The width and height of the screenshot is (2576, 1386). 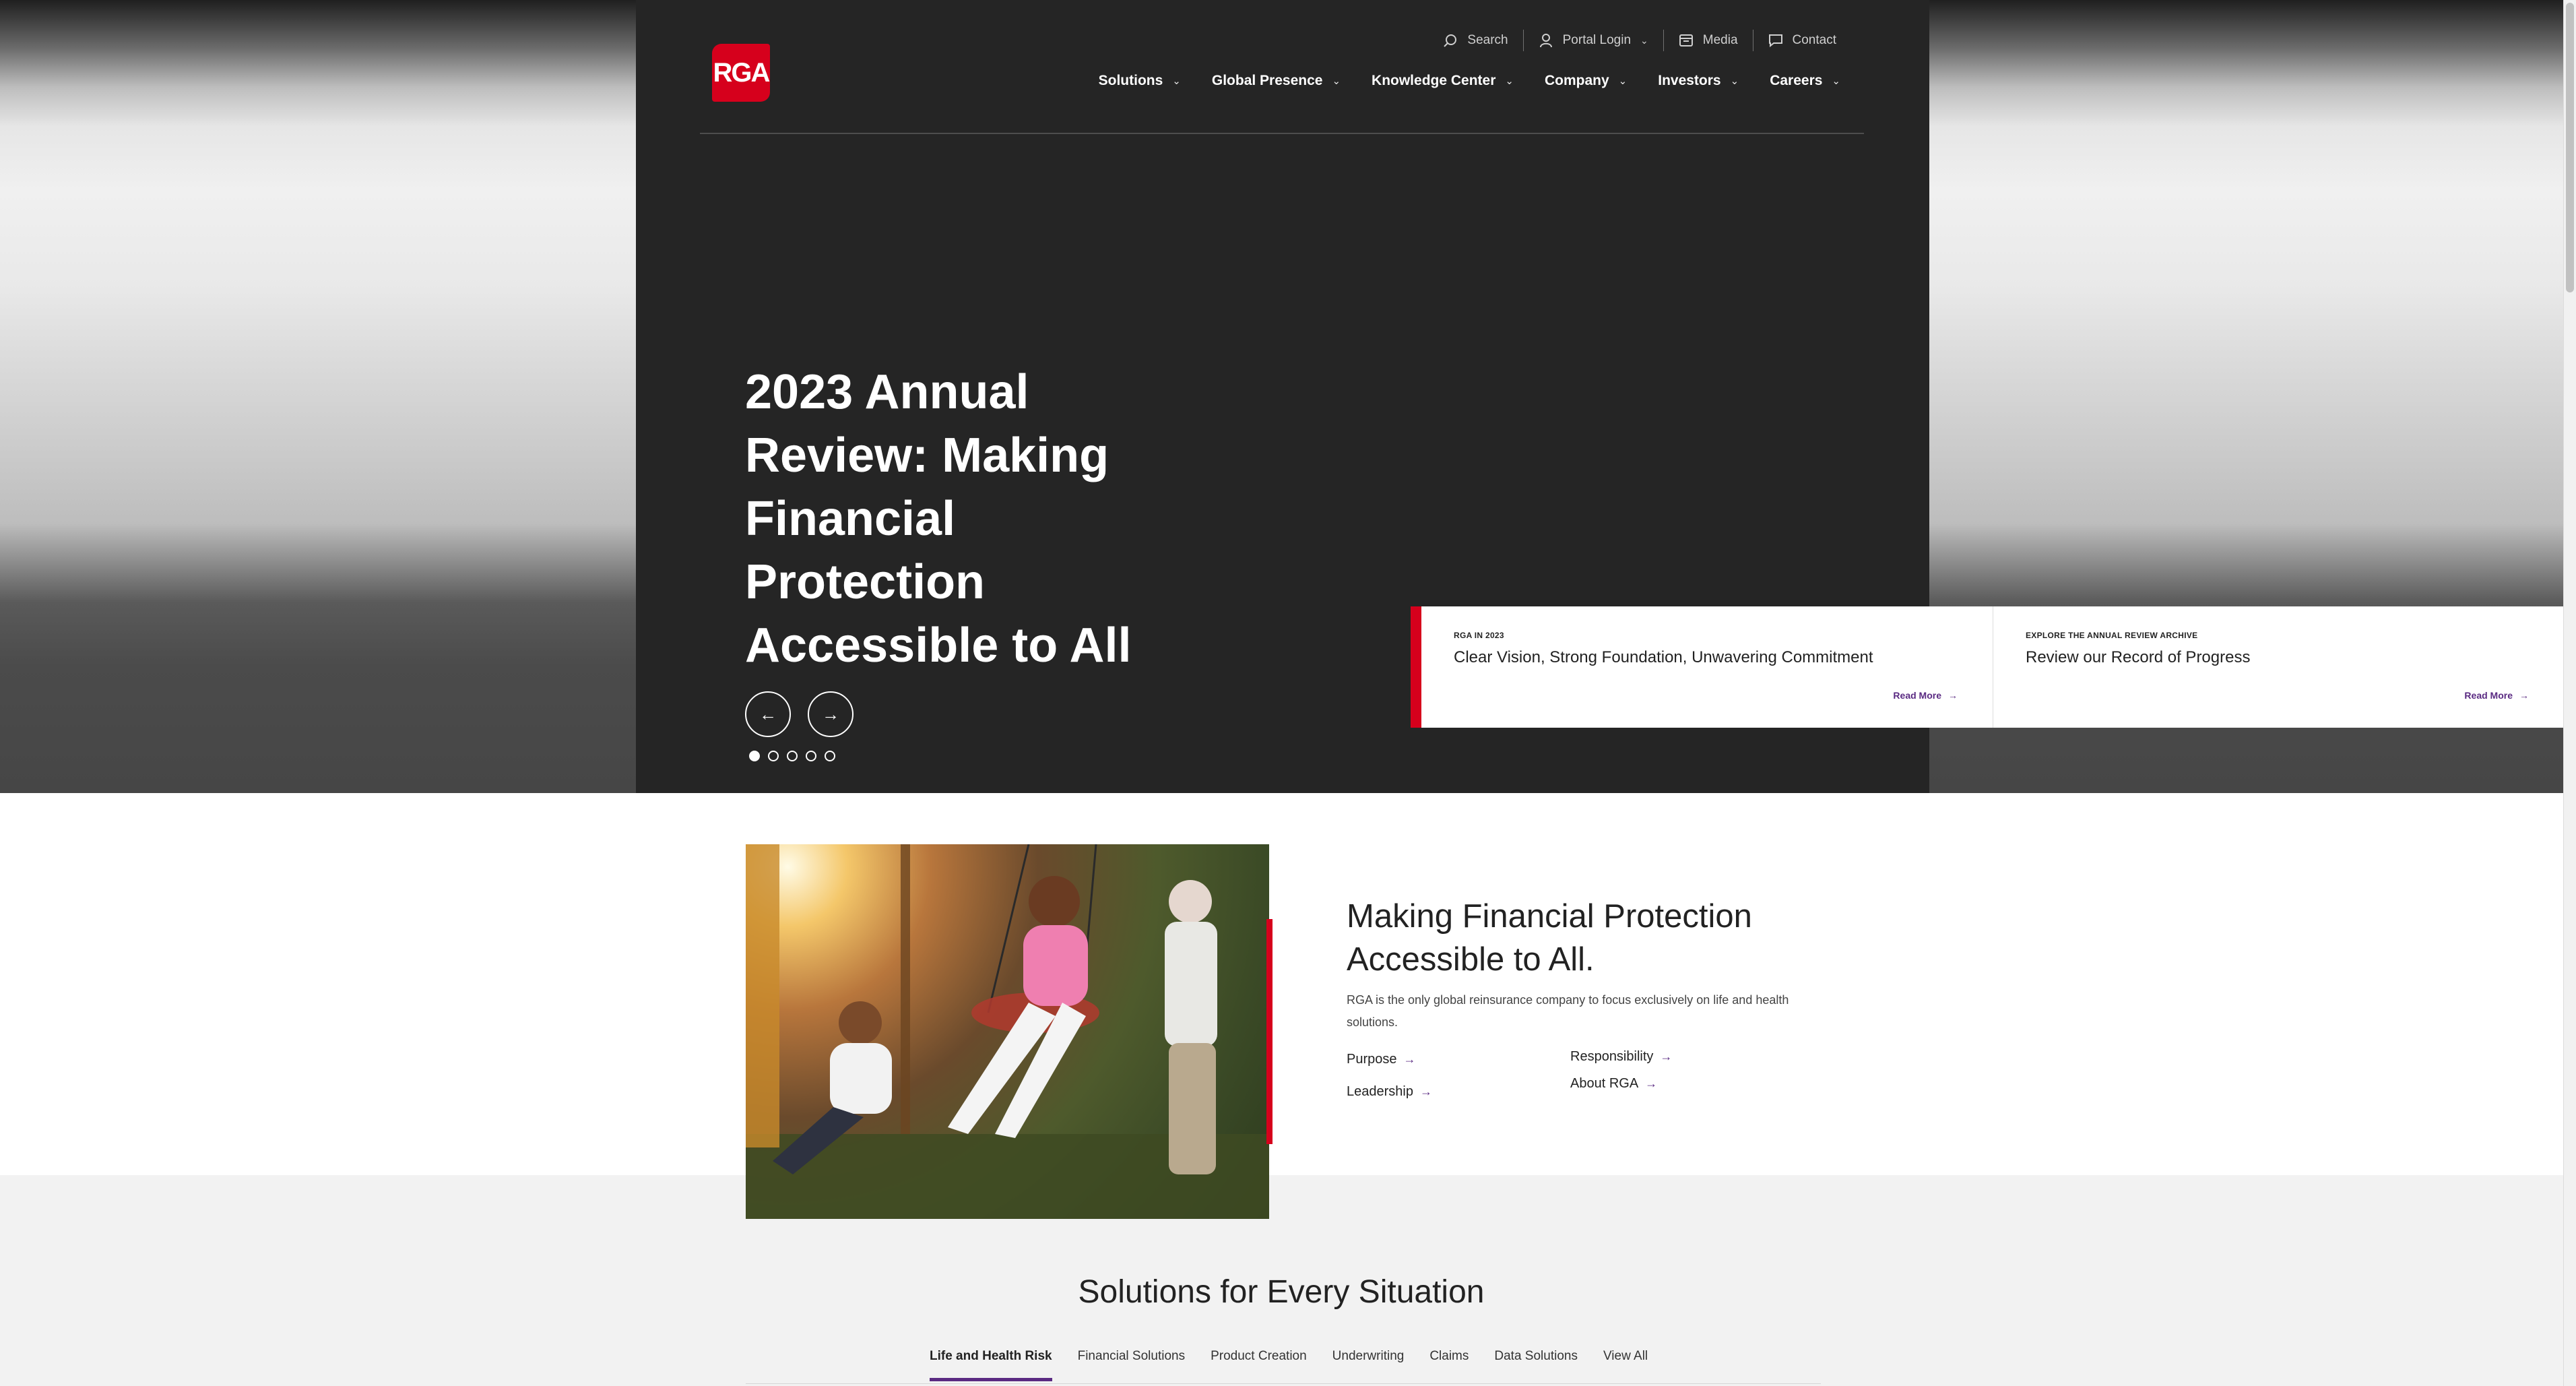 I want to click on search-icon, so click(x=1450, y=41).